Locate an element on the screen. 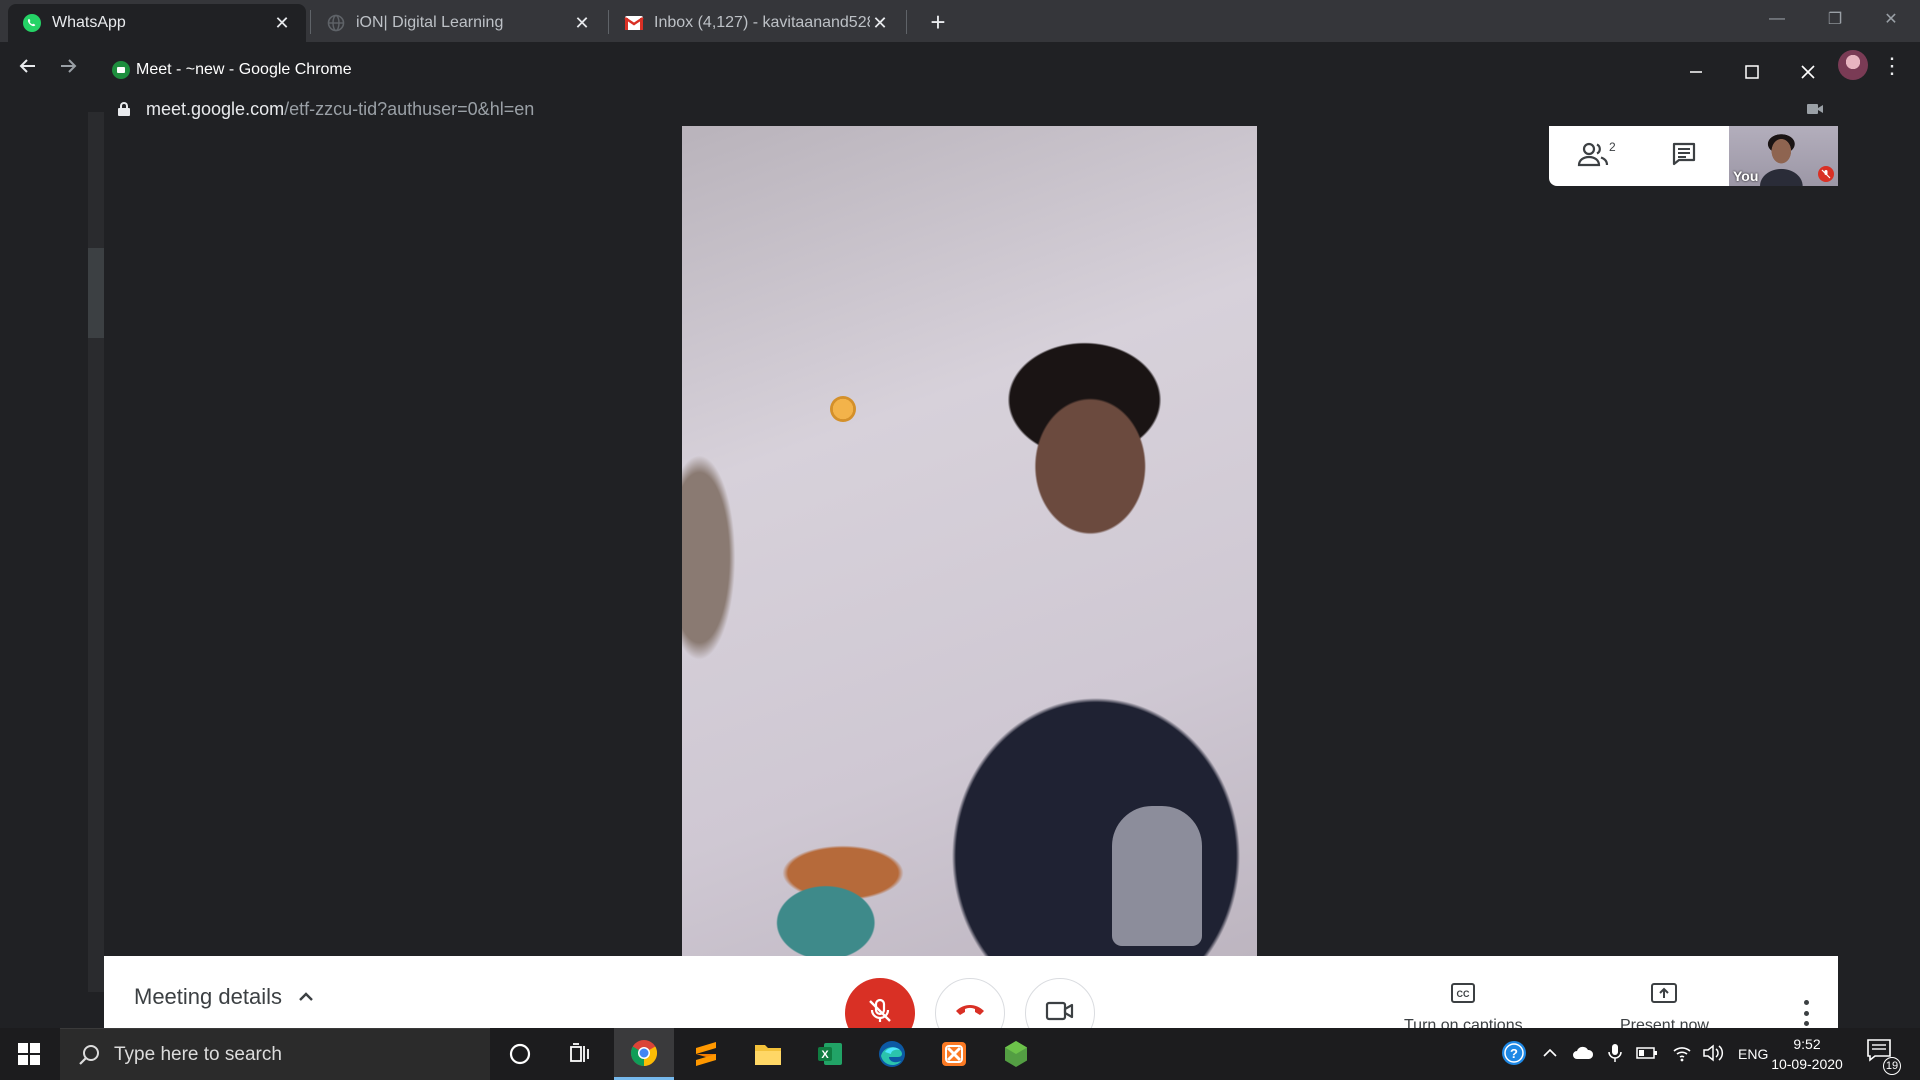 The image size is (1920, 1080). chrome-taskbar-icon is located at coordinates (644, 1054).